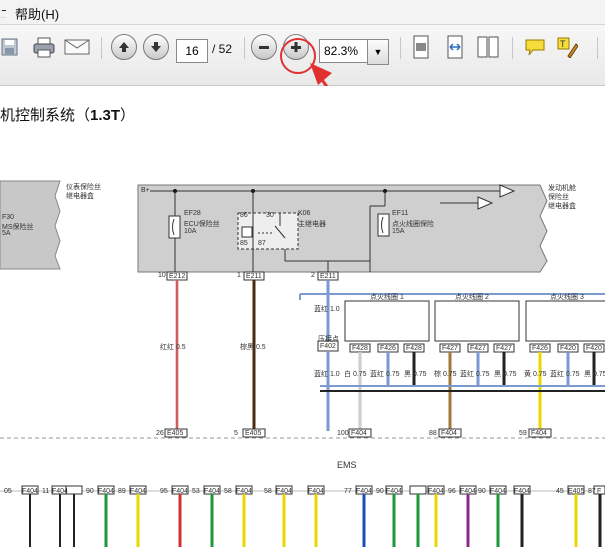  Describe the element at coordinates (327, 309) in the screenshot. I see `wire-label-blue: 蓝红 1.0` at that location.